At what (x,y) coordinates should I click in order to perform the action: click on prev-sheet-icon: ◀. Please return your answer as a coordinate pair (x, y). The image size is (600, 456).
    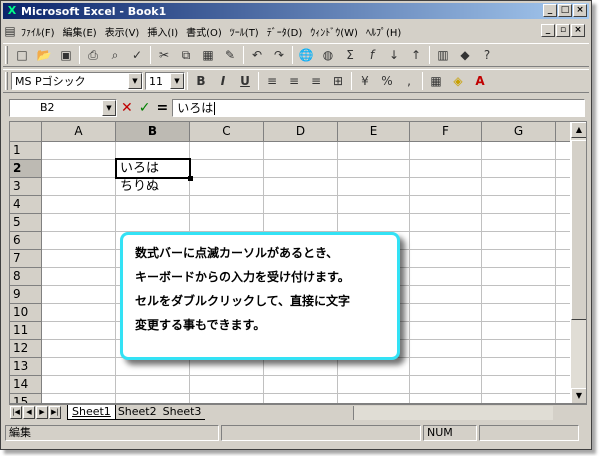
    Looking at the image, I should click on (29, 412).